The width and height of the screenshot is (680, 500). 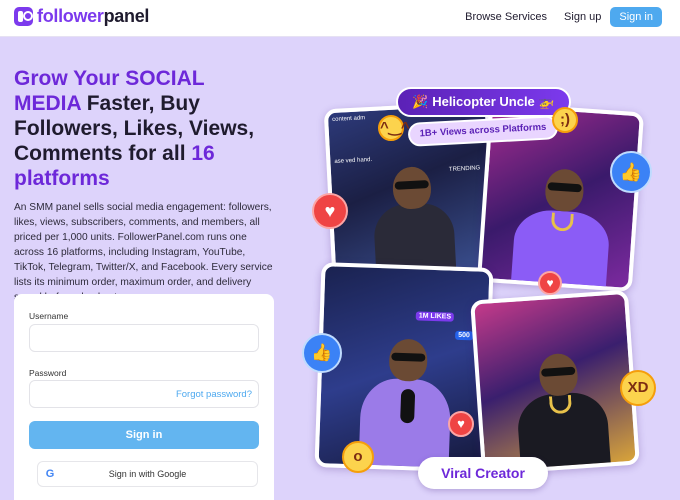 What do you see at coordinates (144, 435) in the screenshot?
I see `sign-in-button: Sign in` at bounding box center [144, 435].